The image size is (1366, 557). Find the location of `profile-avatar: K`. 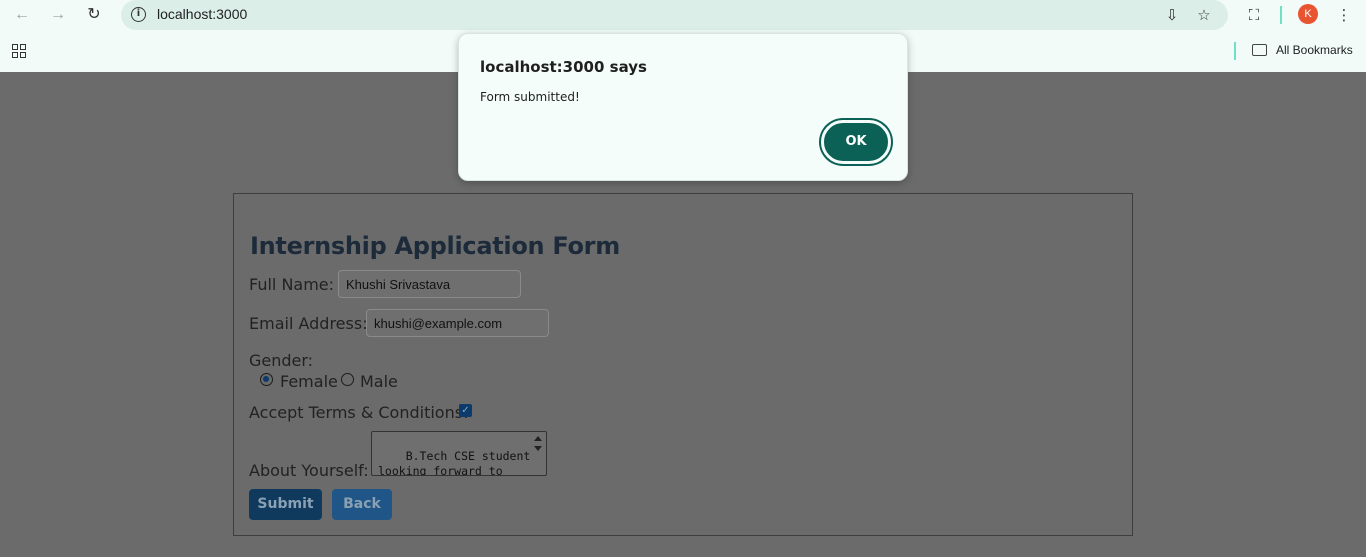

profile-avatar: K is located at coordinates (1308, 14).